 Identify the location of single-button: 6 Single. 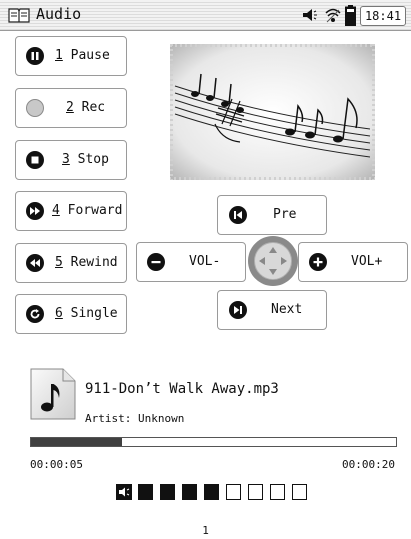
(71, 314).